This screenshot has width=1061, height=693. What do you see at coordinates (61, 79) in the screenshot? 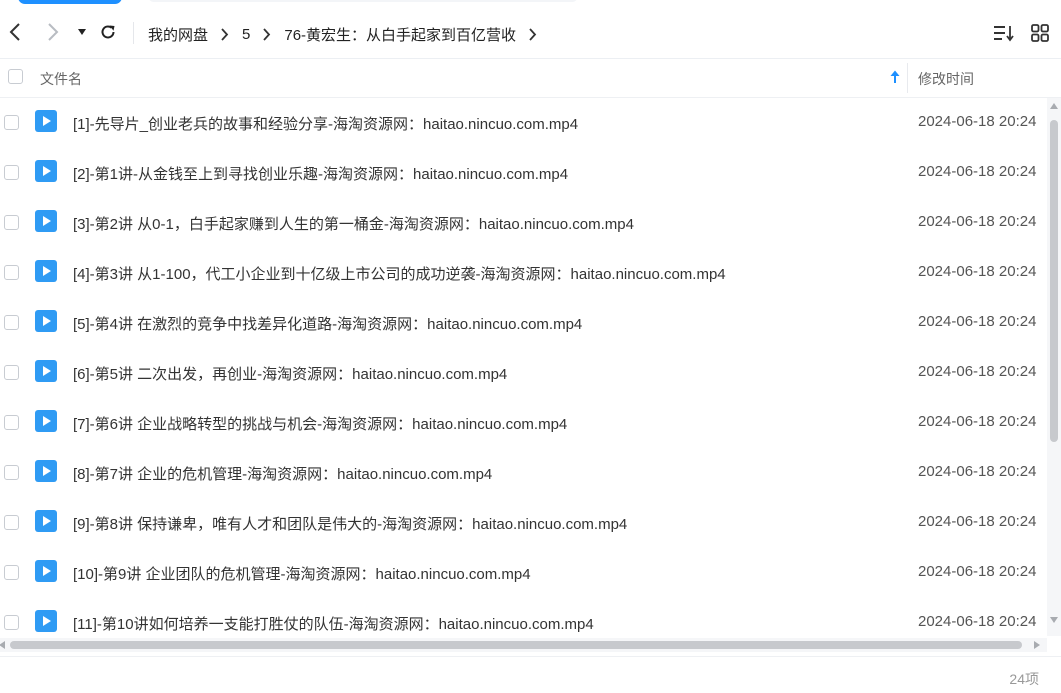
I see `column-header-name: 文件名` at bounding box center [61, 79].